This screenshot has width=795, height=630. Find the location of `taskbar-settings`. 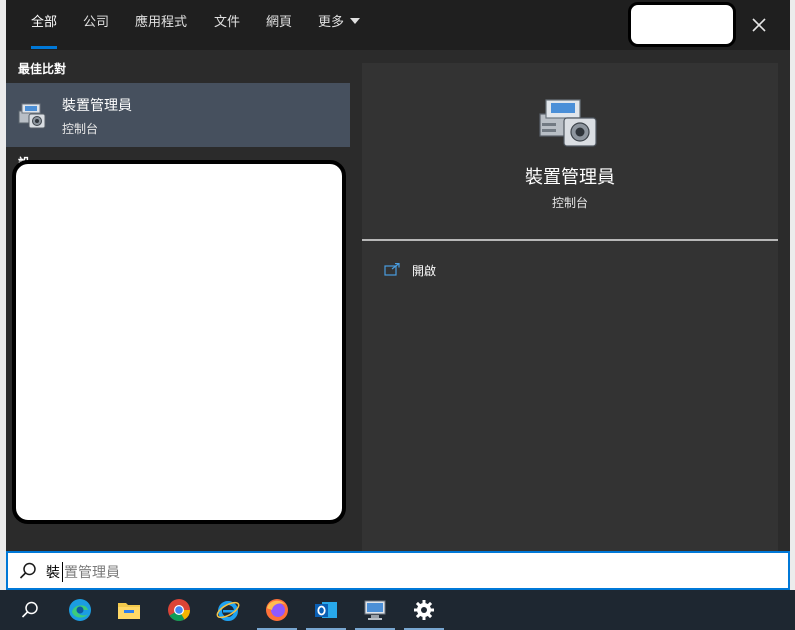

taskbar-settings is located at coordinates (424, 610).